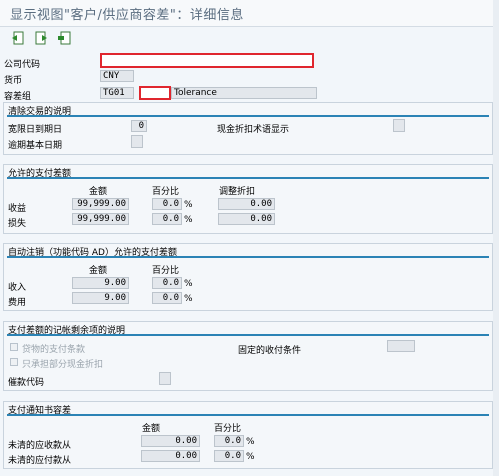 The image size is (499, 476). Describe the element at coordinates (117, 93) in the screenshot. I see `tolerance-group-field: TG01` at that location.